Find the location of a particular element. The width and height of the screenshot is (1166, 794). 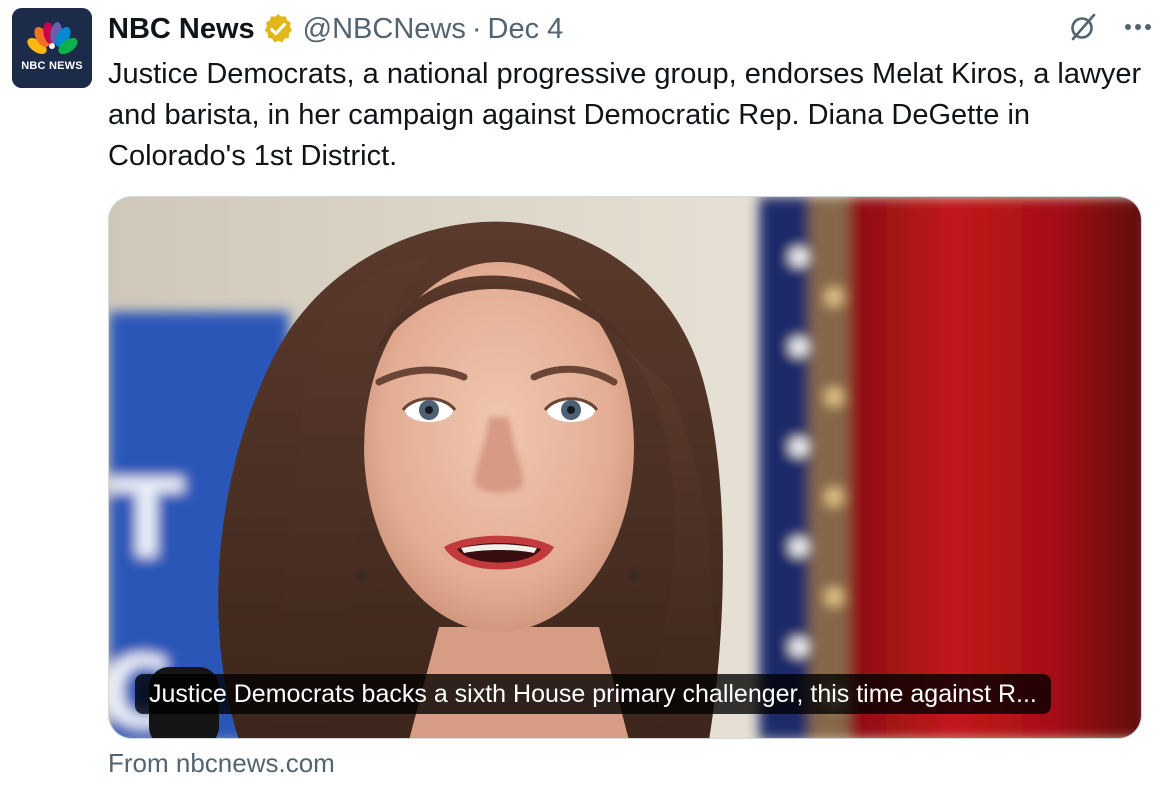

avatar: NBC NEWS is located at coordinates (52, 48).